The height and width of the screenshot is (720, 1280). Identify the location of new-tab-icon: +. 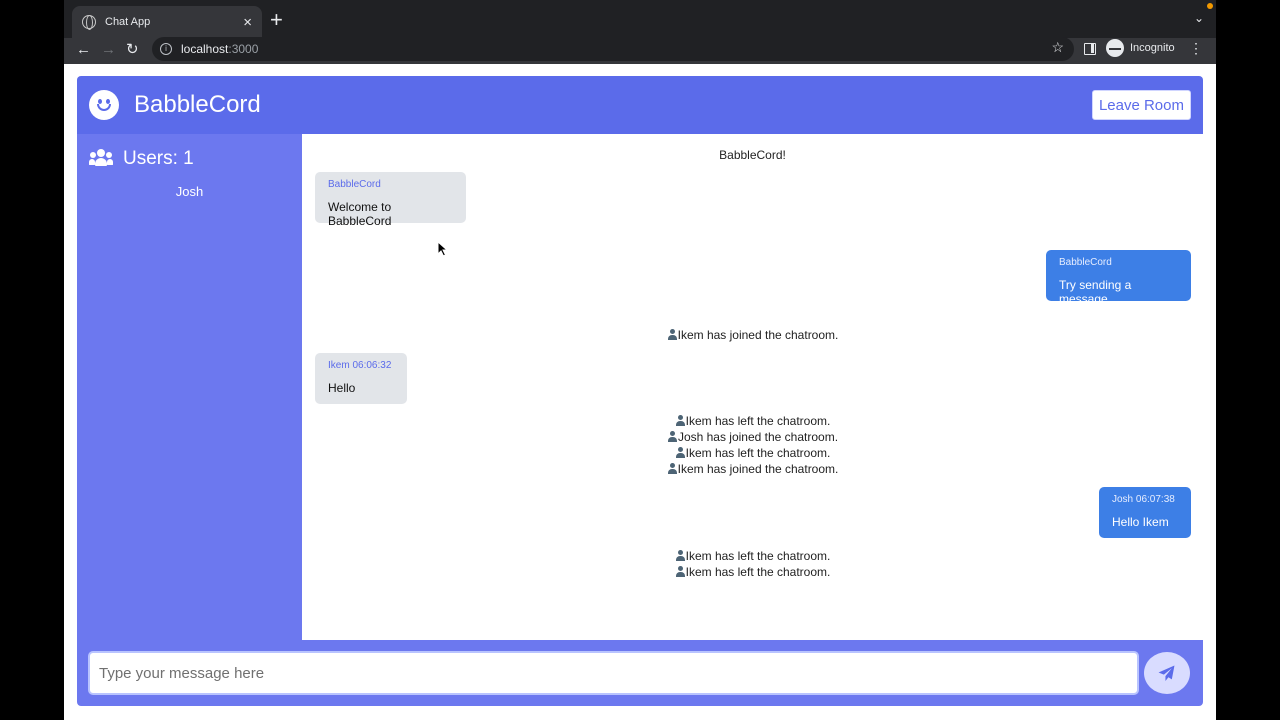
(276, 20).